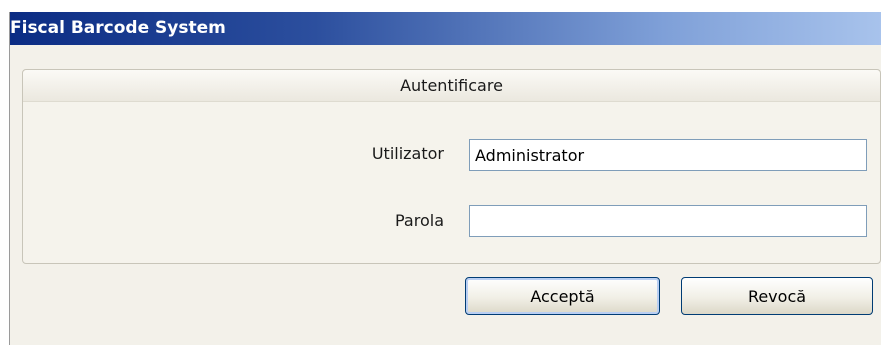 The height and width of the screenshot is (345, 881). Describe the element at coordinates (419, 220) in the screenshot. I see `password-label: Parola` at that location.